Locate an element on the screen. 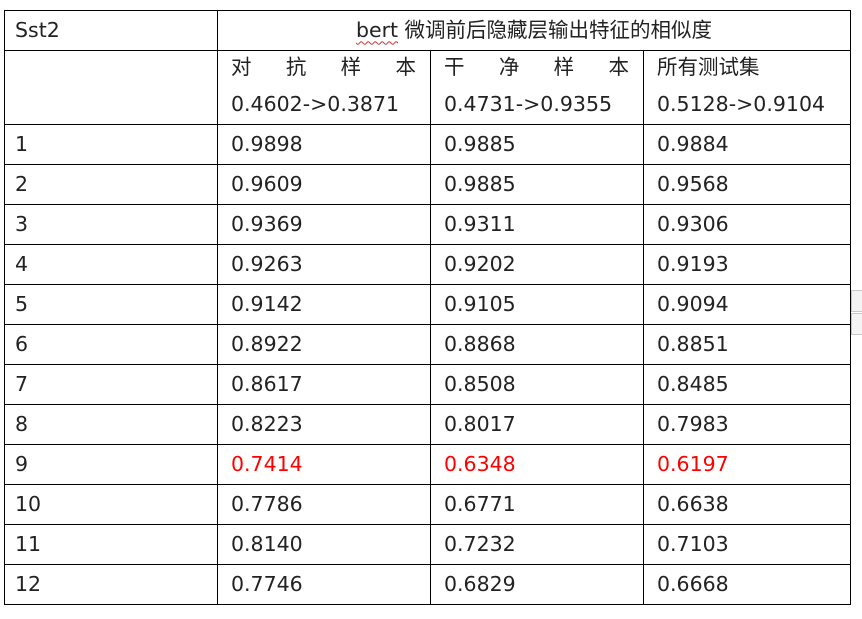 The image size is (862, 619). value-cell: 0.7103 is located at coordinates (747, 544).